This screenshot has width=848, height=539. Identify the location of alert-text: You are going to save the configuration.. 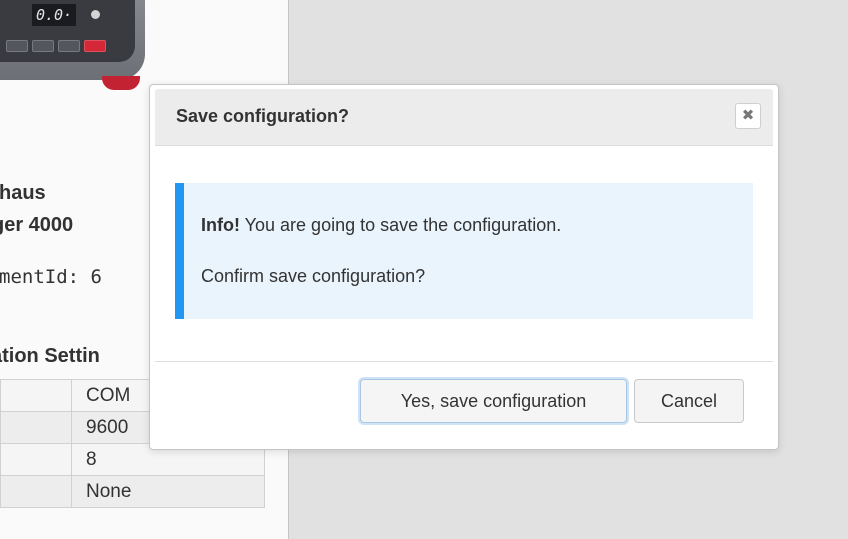
(400, 225).